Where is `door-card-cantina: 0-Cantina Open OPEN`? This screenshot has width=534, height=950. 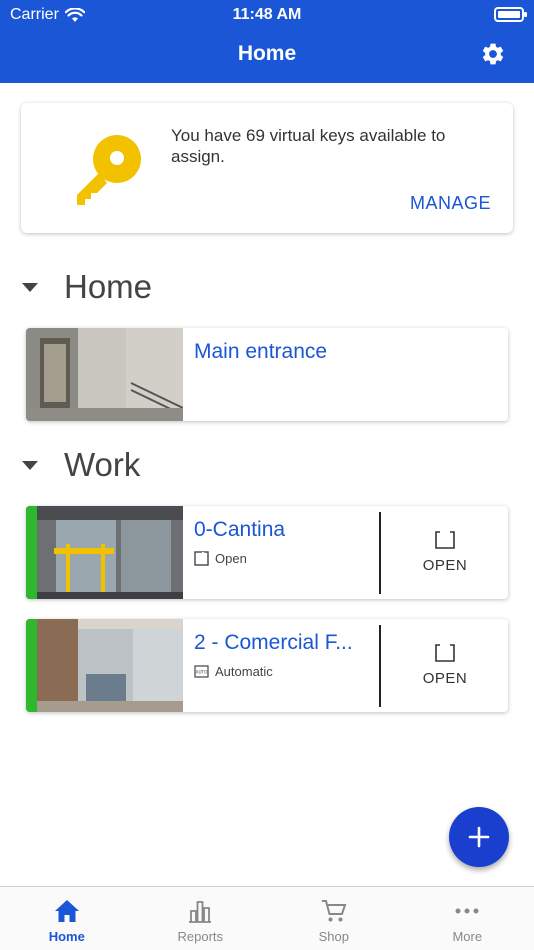
door-card-cantina: 0-Cantina Open OPEN is located at coordinates (267, 552).